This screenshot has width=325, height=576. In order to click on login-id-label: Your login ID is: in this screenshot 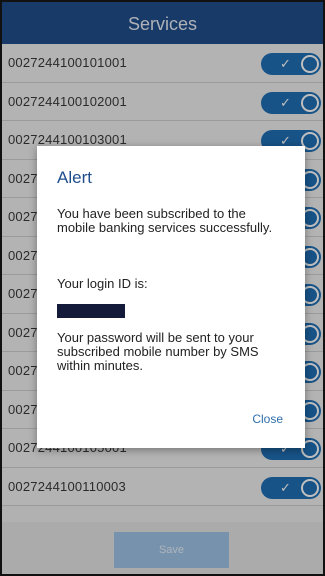, I will do `click(102, 283)`.